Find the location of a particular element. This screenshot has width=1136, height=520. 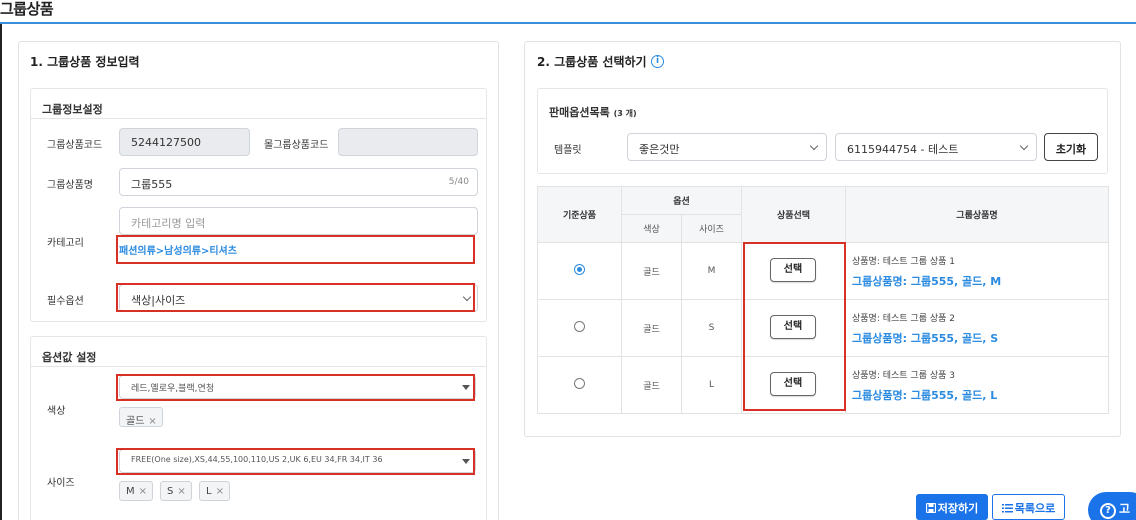

color-label: 색상 is located at coordinates (56, 411).